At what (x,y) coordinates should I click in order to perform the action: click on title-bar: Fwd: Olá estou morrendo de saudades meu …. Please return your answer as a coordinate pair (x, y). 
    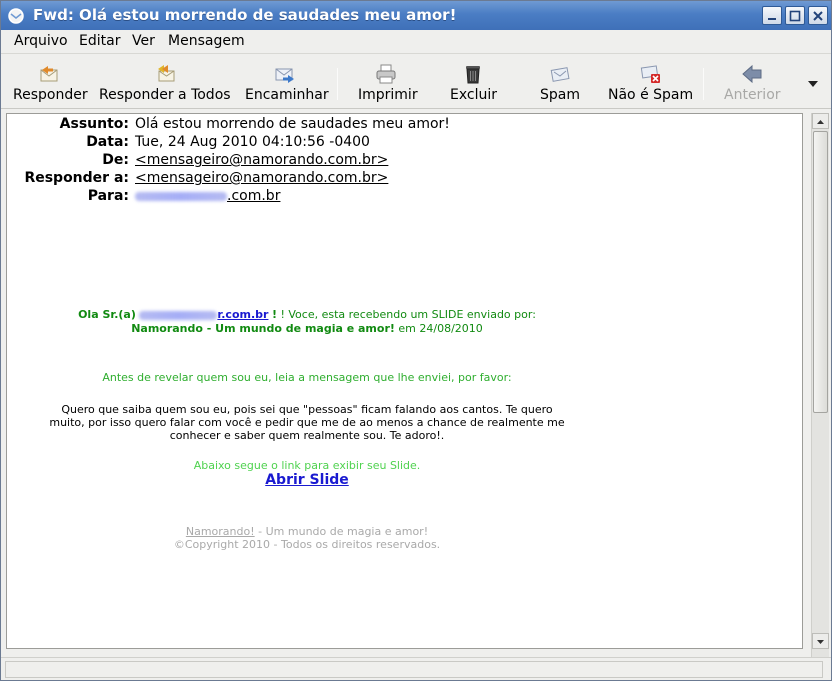
    Looking at the image, I should click on (416, 15).